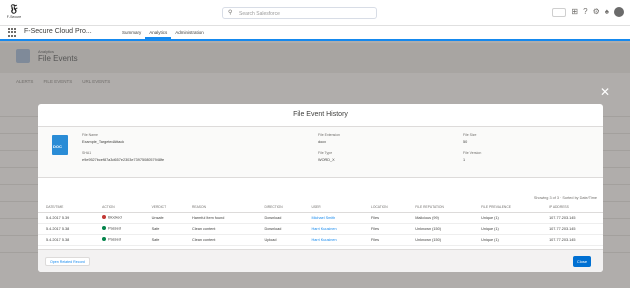 The image size is (630, 288). Describe the element at coordinates (66, 218) in the screenshot. I see `cell-date: 5.4.2017 5.39` at that location.